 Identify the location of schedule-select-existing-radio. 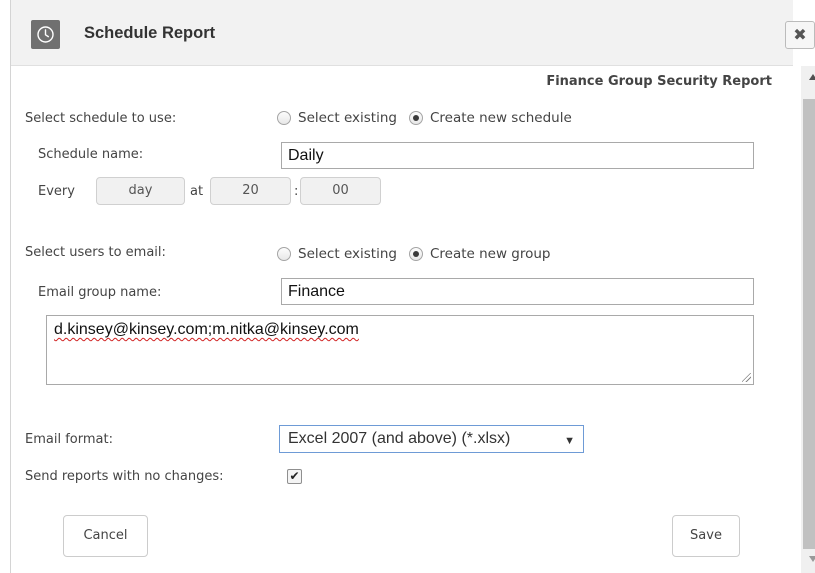
(284, 118).